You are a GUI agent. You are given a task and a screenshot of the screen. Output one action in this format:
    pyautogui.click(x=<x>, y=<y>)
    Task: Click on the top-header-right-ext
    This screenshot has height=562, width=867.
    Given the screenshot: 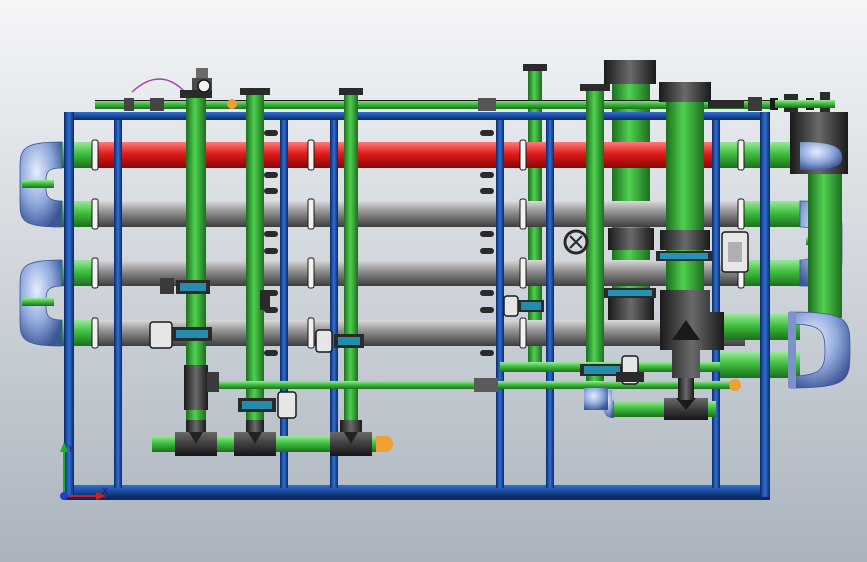 What is the action you would take?
    pyautogui.click(x=805, y=104)
    